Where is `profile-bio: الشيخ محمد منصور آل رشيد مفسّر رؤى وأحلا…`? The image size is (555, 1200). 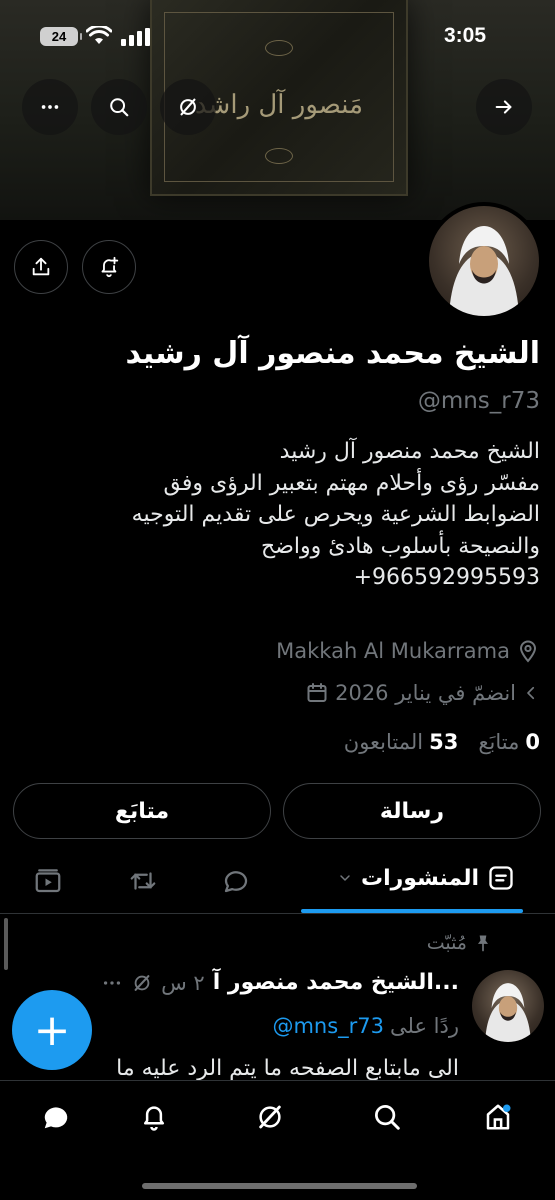 profile-bio: الشيخ محمد منصور آل رشيد مفسّر رؤى وأحلا… is located at coordinates (277, 515).